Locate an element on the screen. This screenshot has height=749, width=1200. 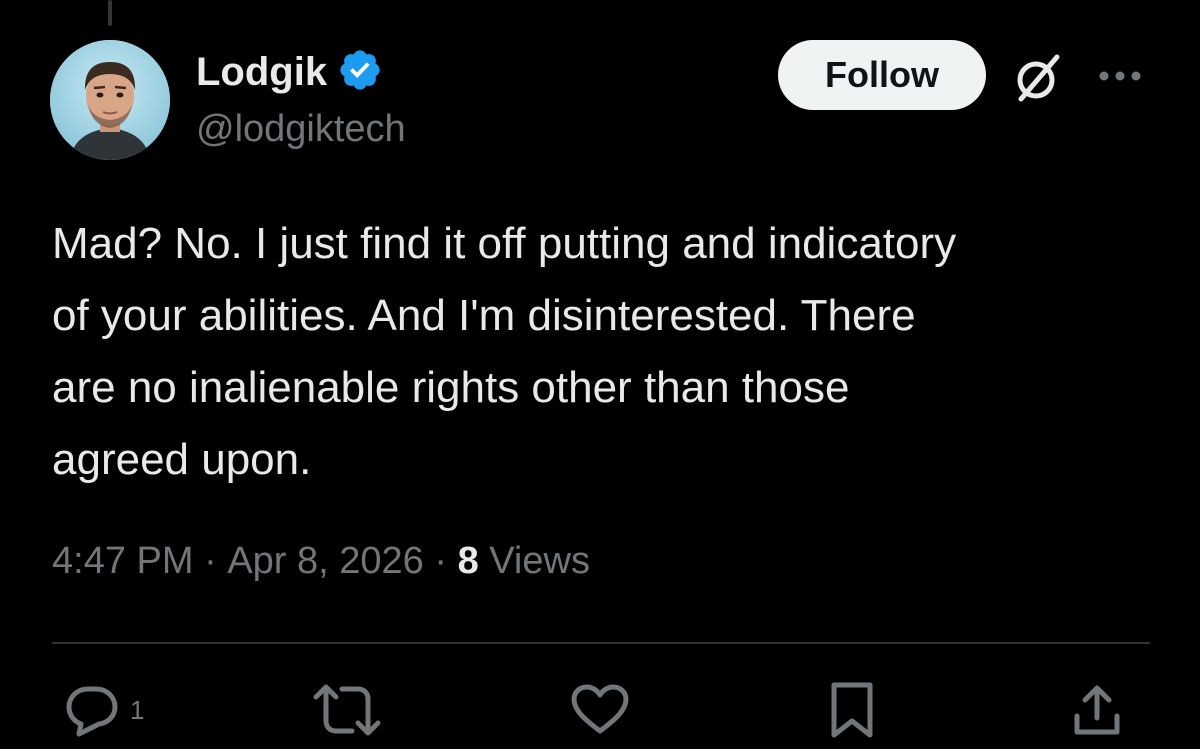
share-button is located at coordinates (1097, 710).